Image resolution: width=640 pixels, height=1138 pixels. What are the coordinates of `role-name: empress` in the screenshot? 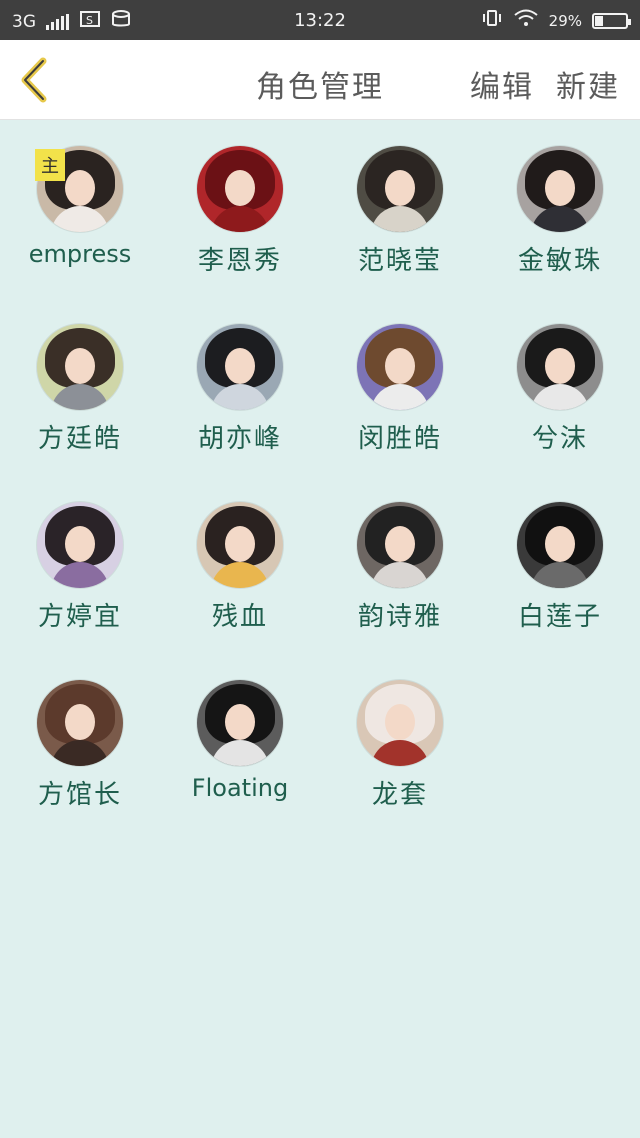 It's located at (80, 254).